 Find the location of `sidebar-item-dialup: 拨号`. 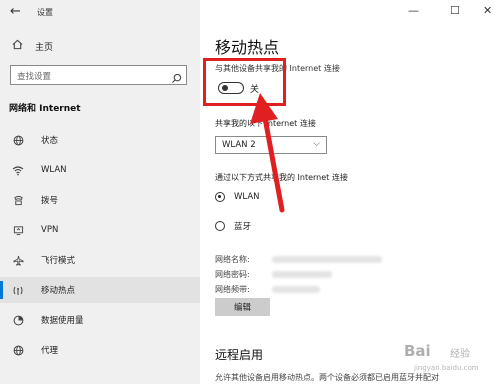

sidebar-item-dialup: 拨号 is located at coordinates (100, 200).